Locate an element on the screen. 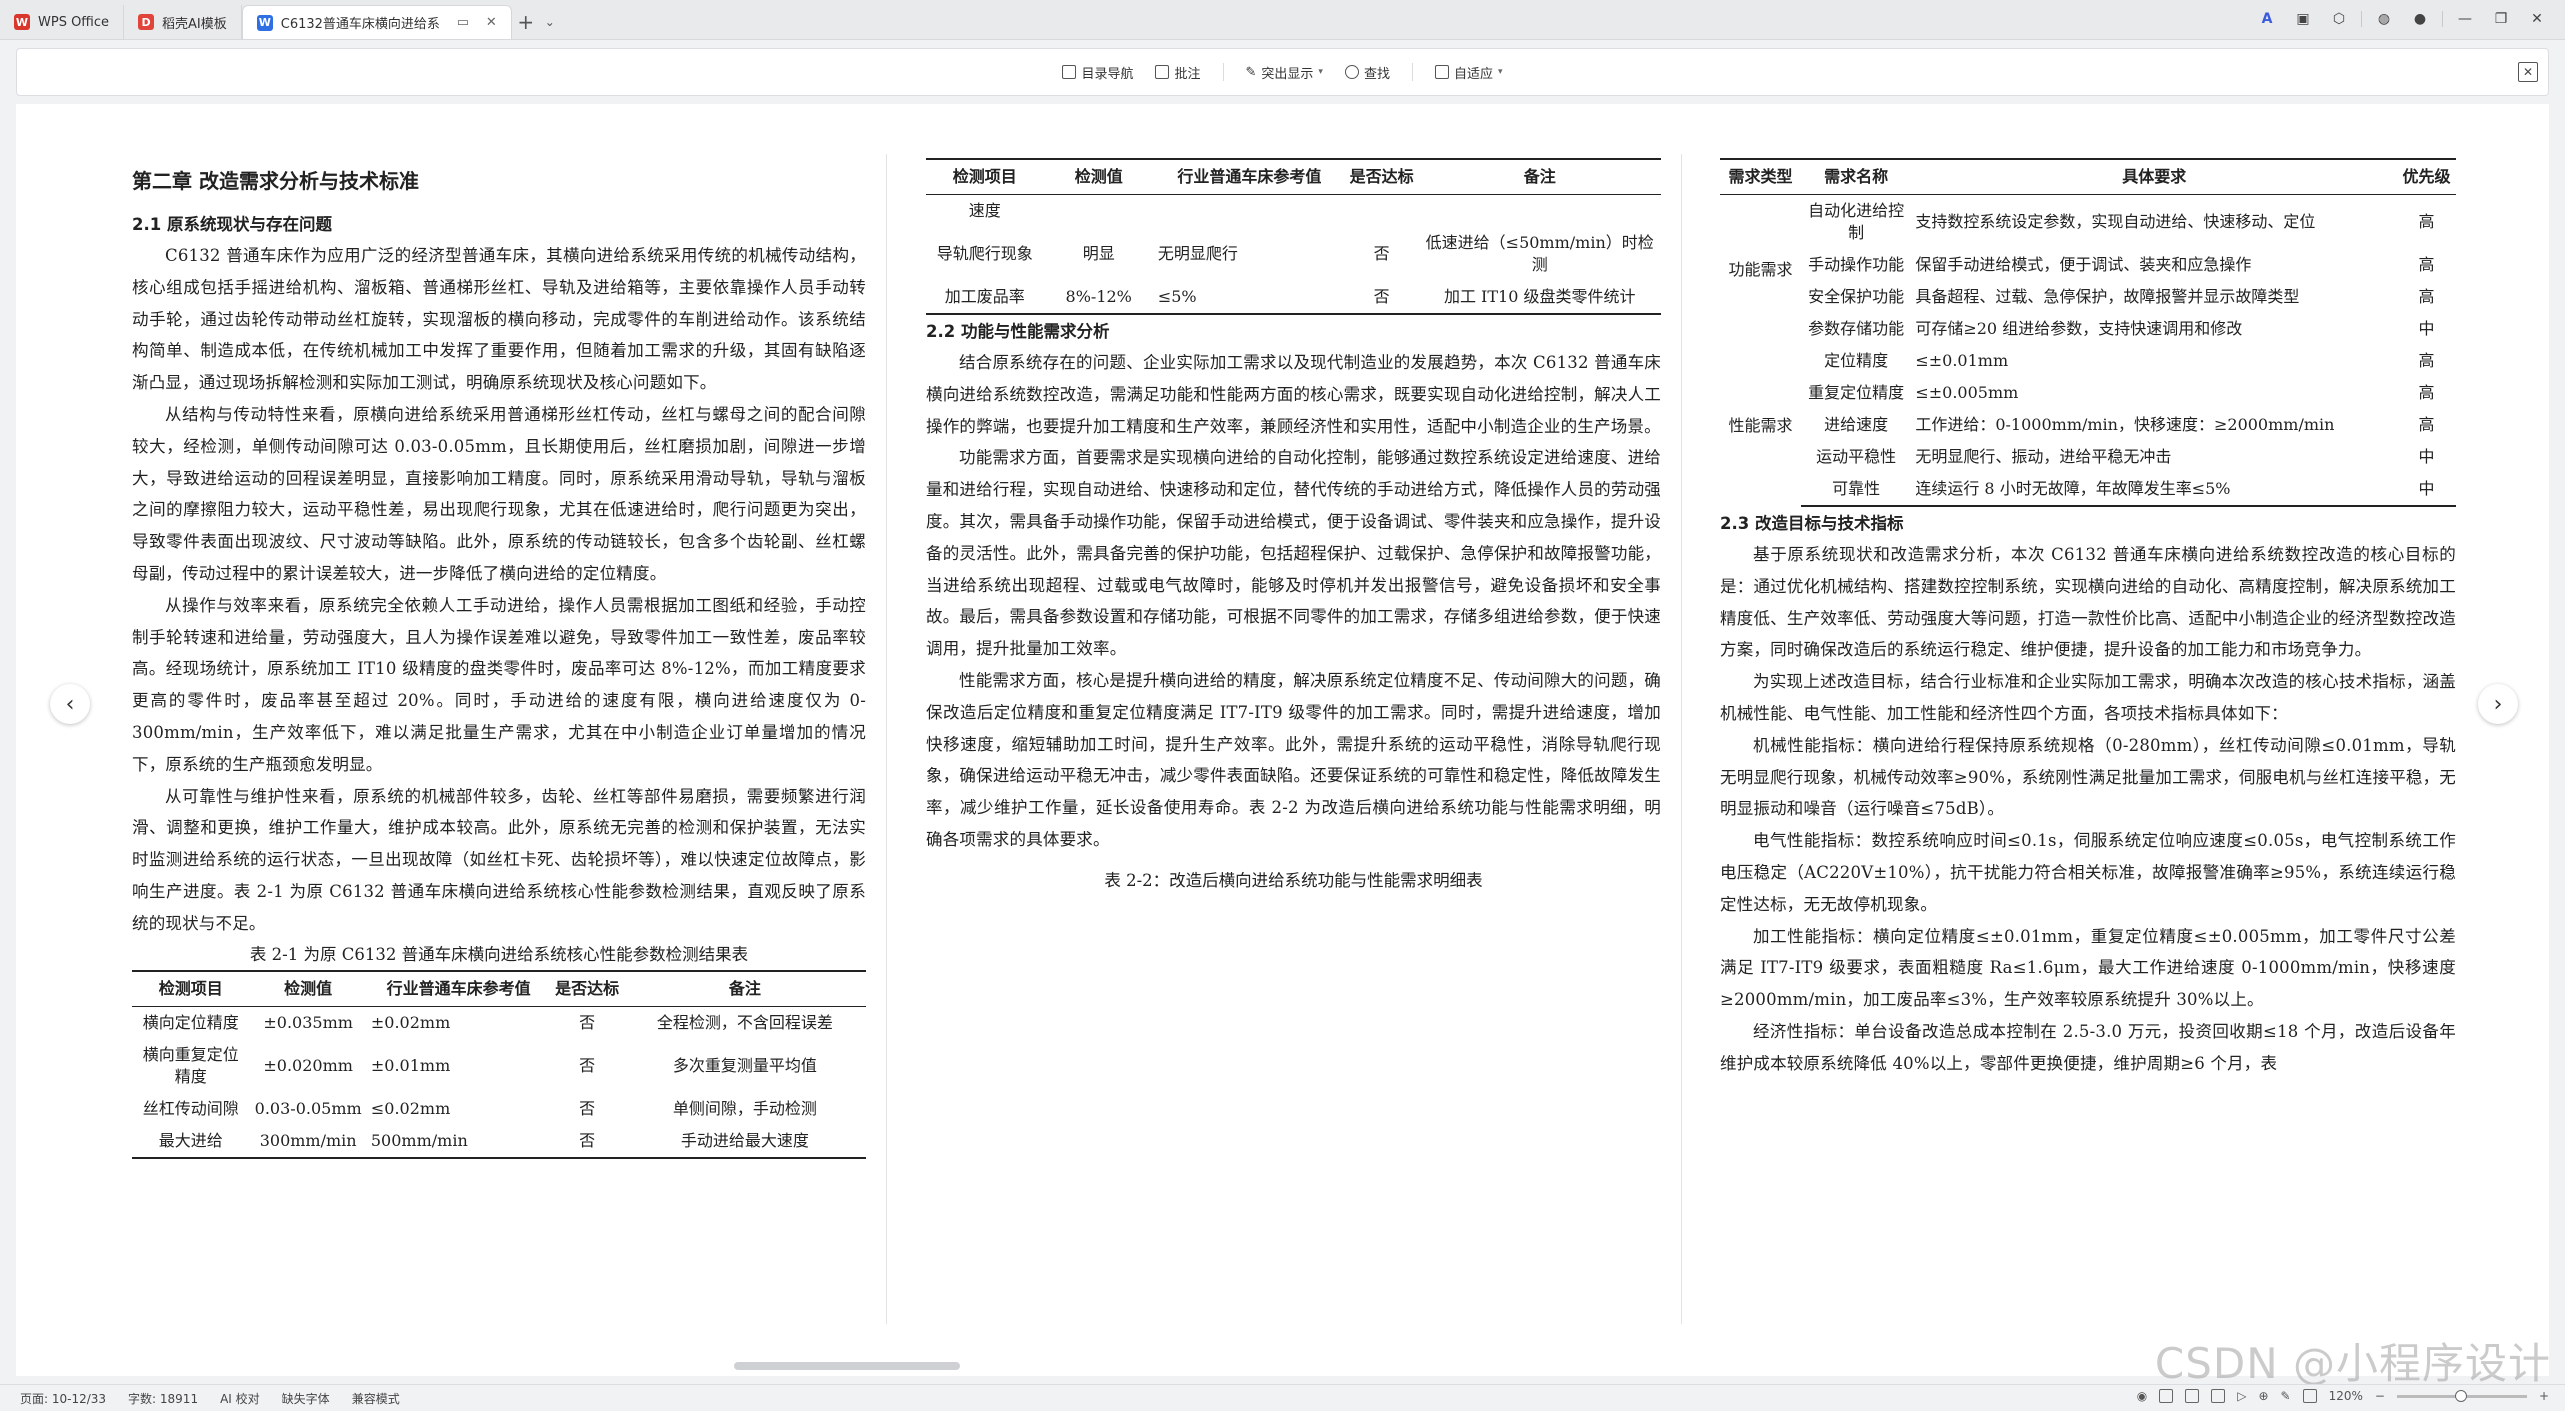 This screenshot has width=2565, height=1411. window-controls: A ▣ ⬡ ◍ ● — ❐ ✕ is located at coordinates (2409, 19).